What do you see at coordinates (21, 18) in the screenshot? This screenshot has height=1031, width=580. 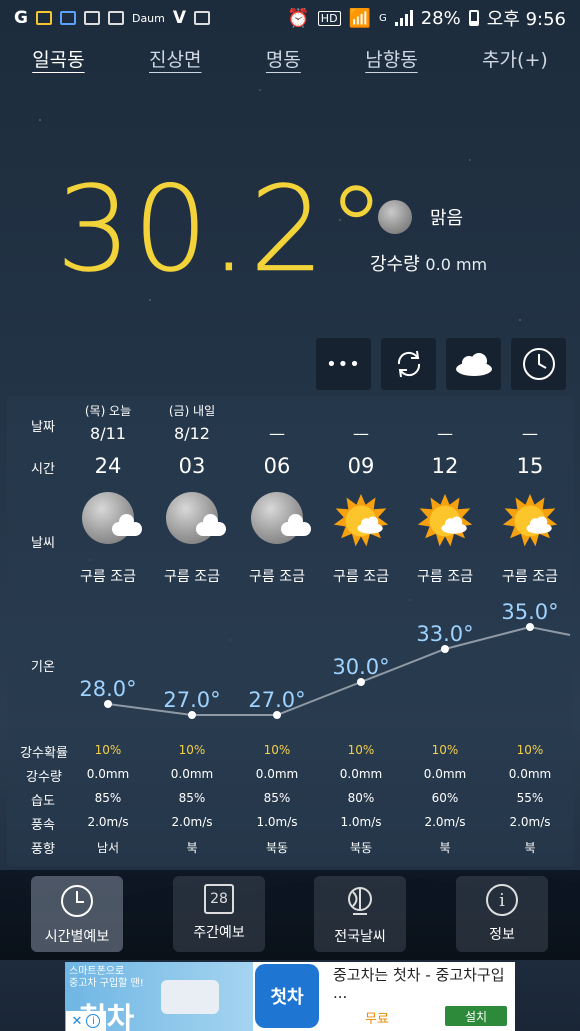 I see `app-notification-icon: G` at bounding box center [21, 18].